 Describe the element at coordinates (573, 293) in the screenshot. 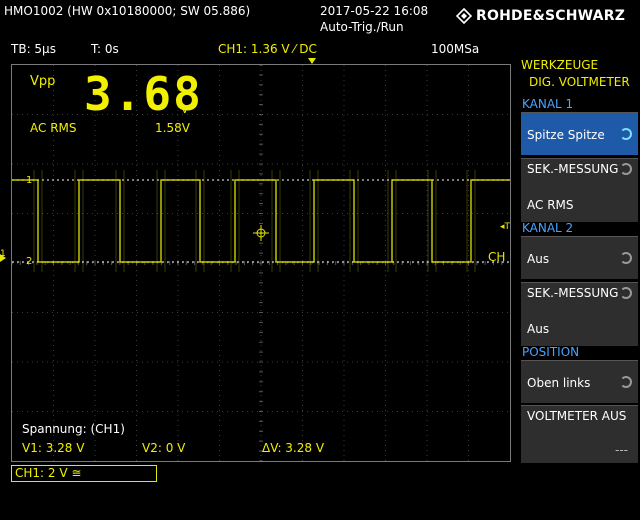

I see `sek2-label: SEK.-MESSUNG` at that location.